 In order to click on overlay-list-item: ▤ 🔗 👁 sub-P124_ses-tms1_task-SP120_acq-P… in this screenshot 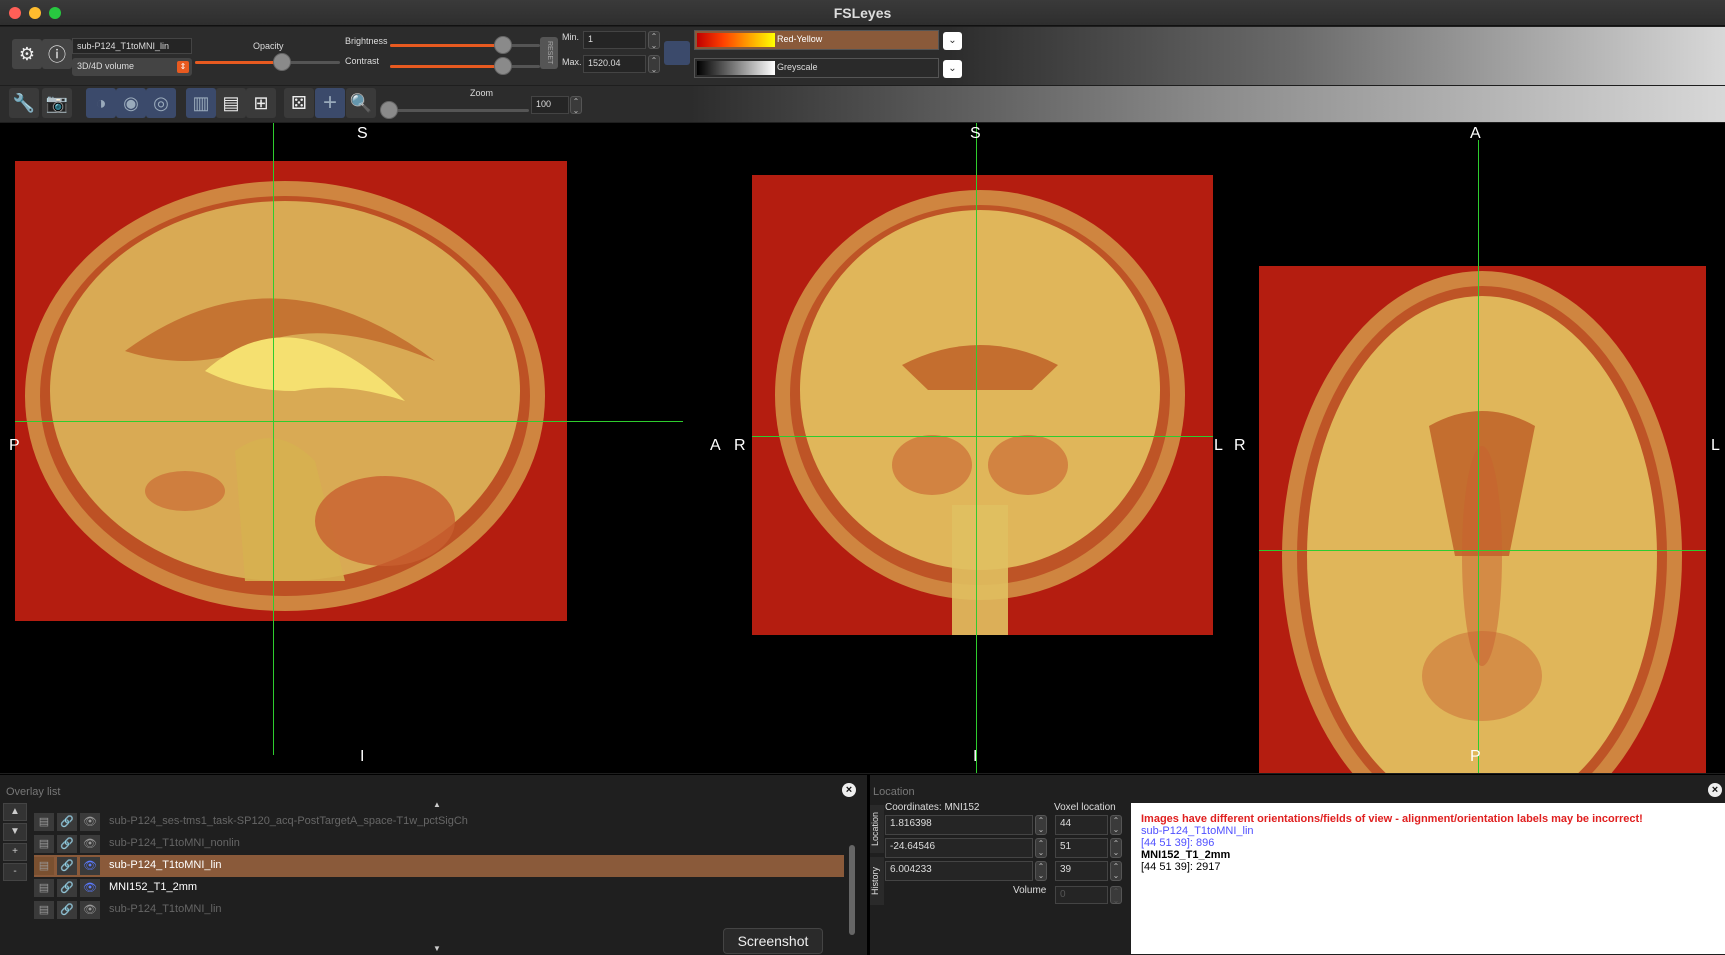, I will do `click(439, 822)`.